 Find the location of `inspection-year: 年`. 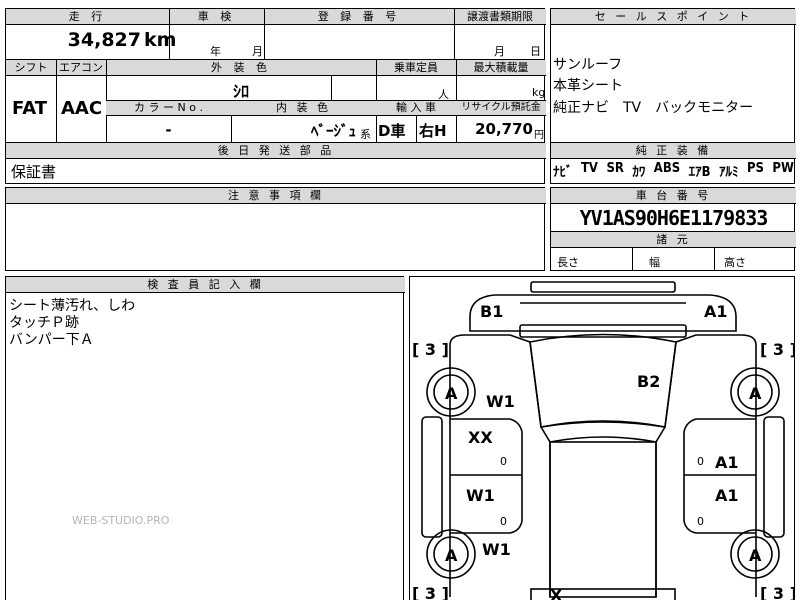

inspection-year: 年 is located at coordinates (215, 51).